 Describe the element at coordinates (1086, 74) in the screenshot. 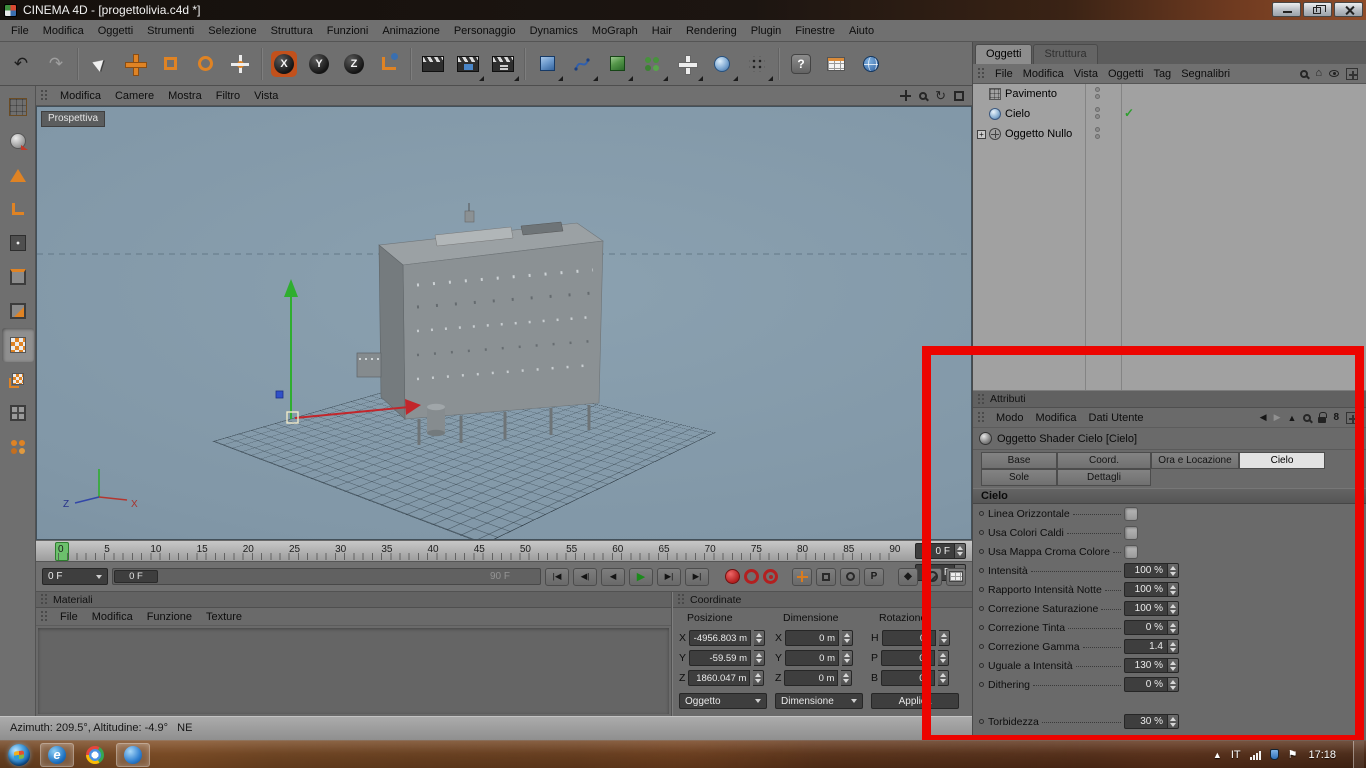

I see `om-menu-vista: Vista` at that location.